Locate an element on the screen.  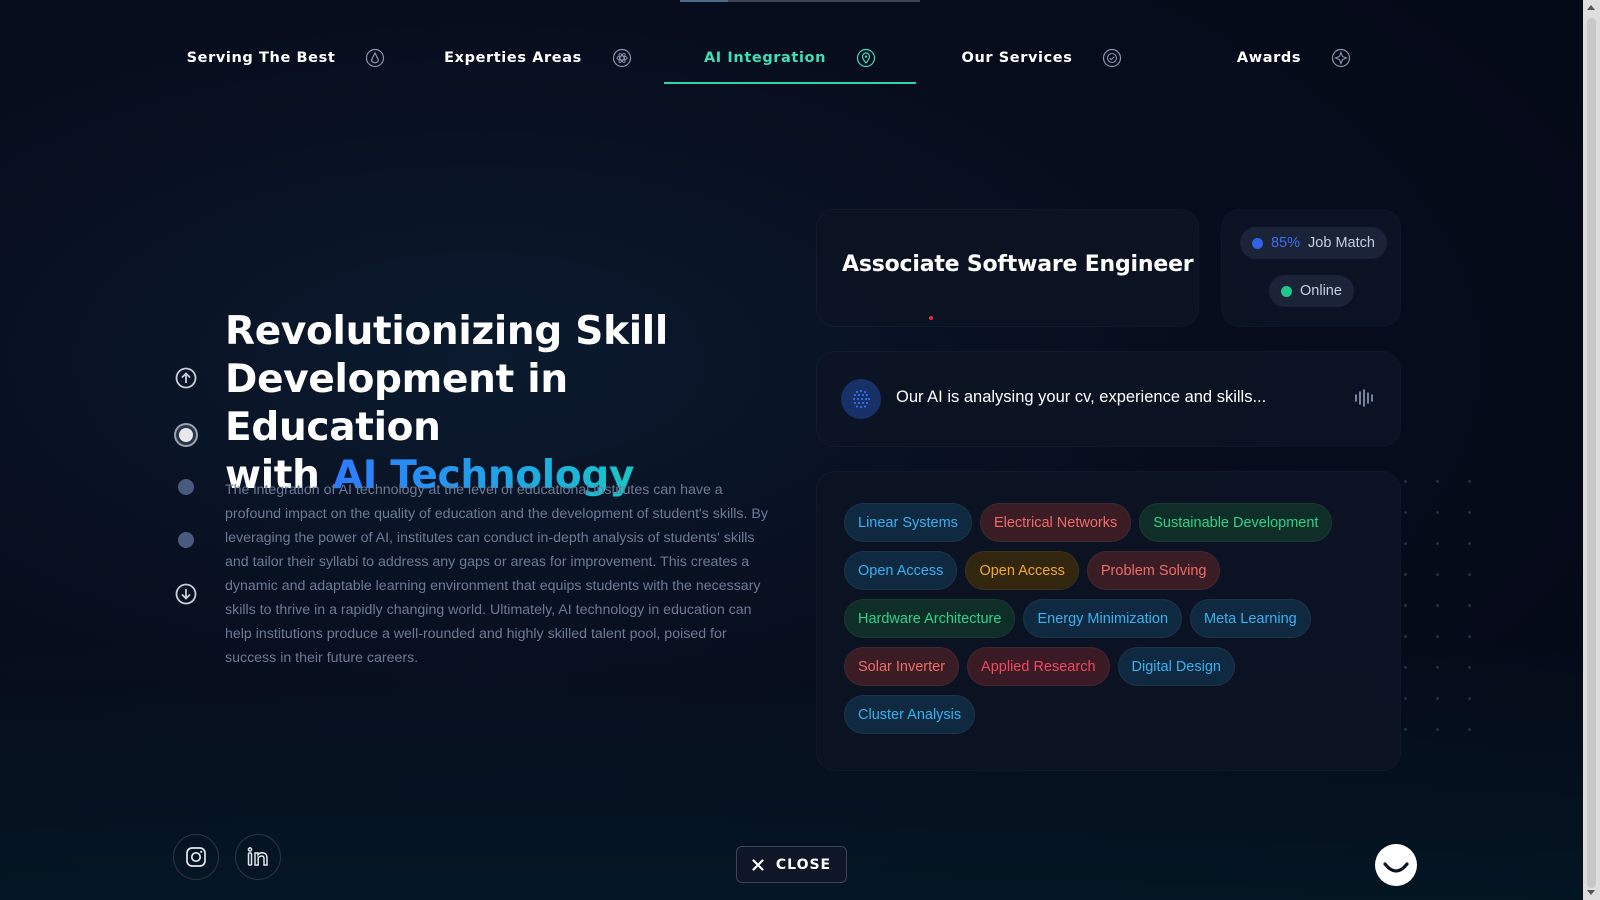
tab-ai-integration: AI Integration is located at coordinates (790, 60).